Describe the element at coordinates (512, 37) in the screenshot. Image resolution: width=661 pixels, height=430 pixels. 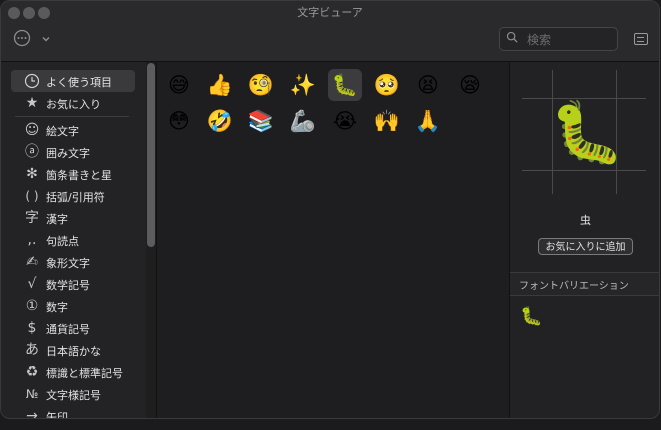
I see `search-icon` at that location.